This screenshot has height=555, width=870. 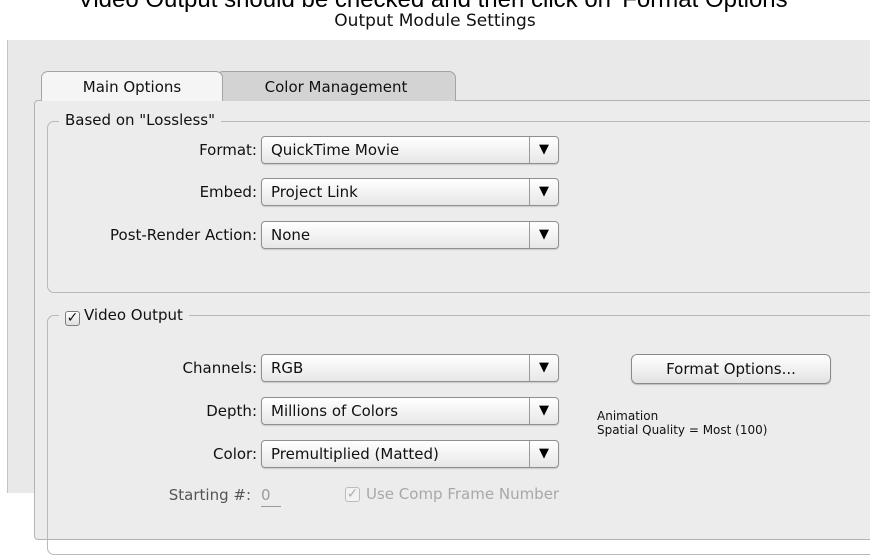 What do you see at coordinates (463, 494) in the screenshot?
I see `use-comp-frame-label: Use Comp Frame Number` at bounding box center [463, 494].